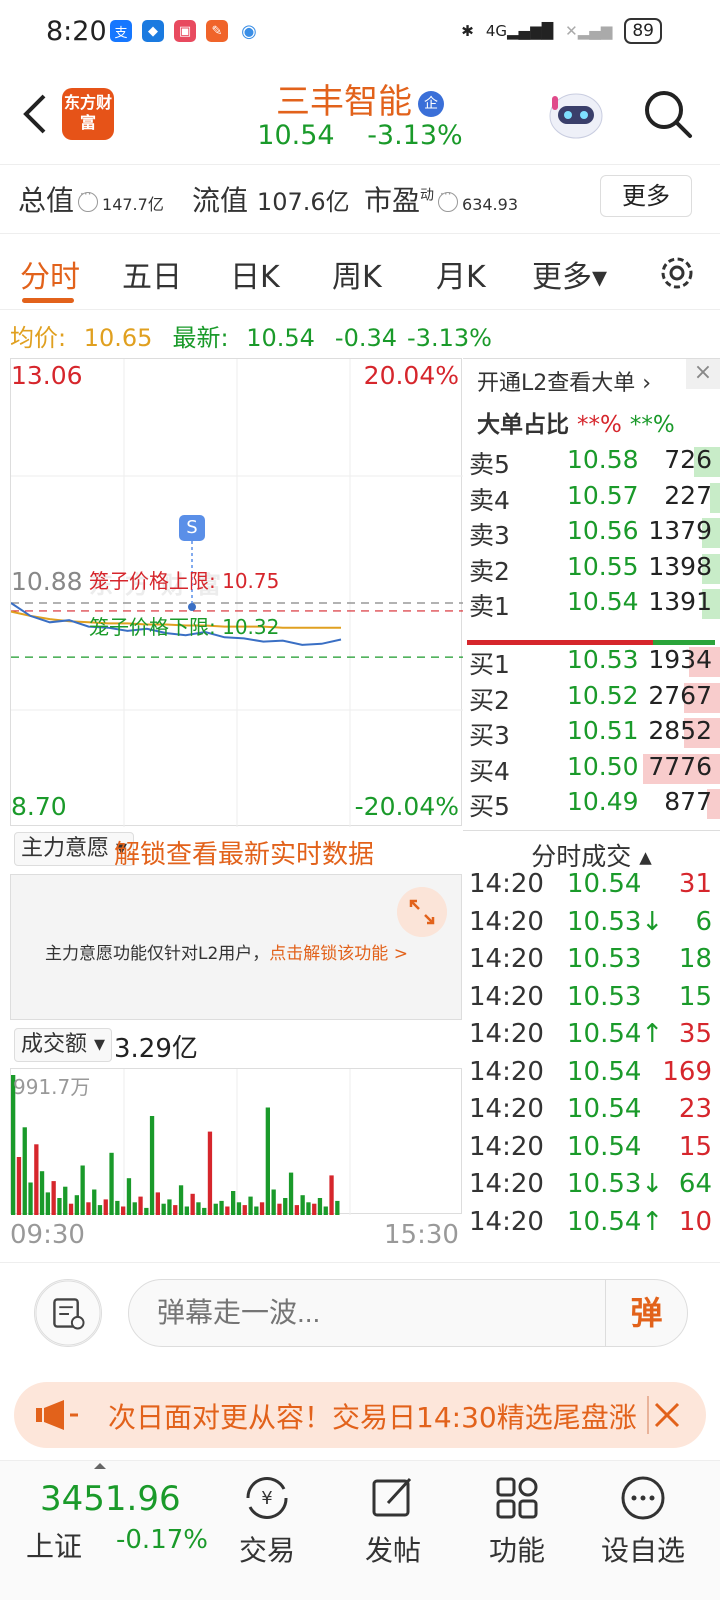 Image resolution: width=720 pixels, height=1600 pixels. I want to click on system-indicators: ✱ 4G▂▄▆█ ✕▂▄▆ 89, so click(561, 31).